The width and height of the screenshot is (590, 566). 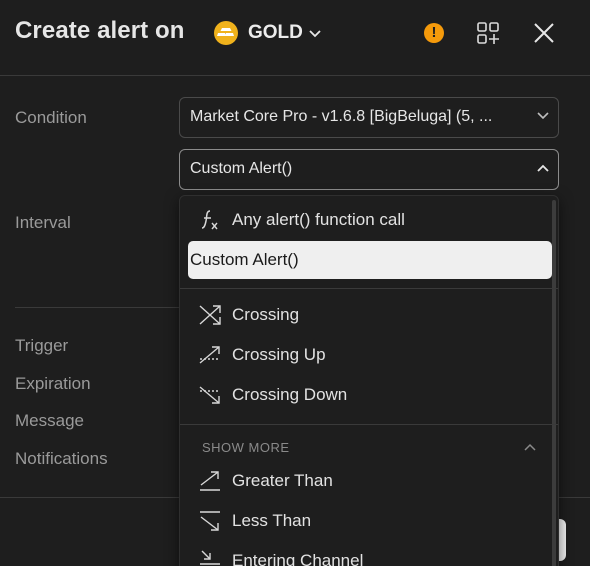 What do you see at coordinates (43, 222) in the screenshot?
I see `interval-label: Interval` at bounding box center [43, 222].